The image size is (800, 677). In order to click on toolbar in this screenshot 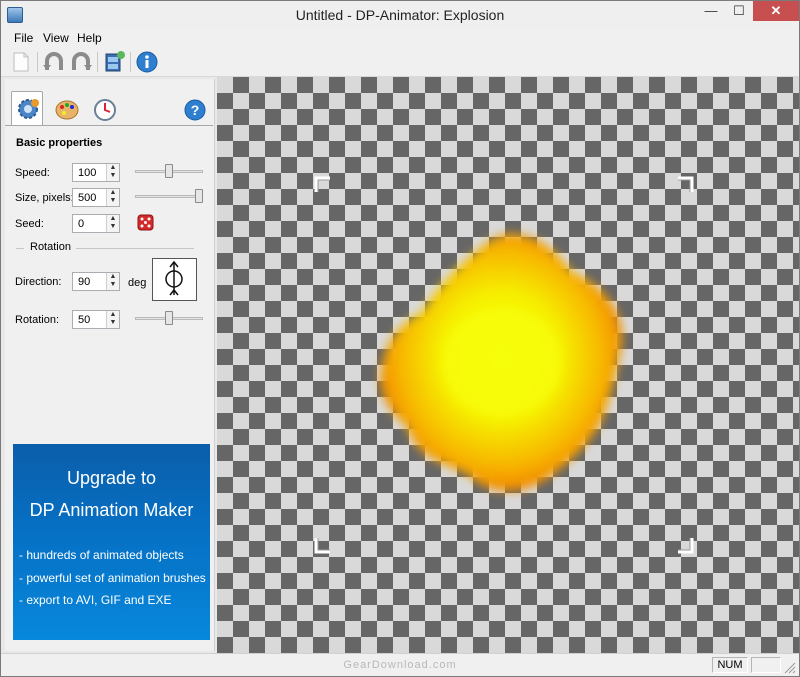, I will do `click(400, 62)`.